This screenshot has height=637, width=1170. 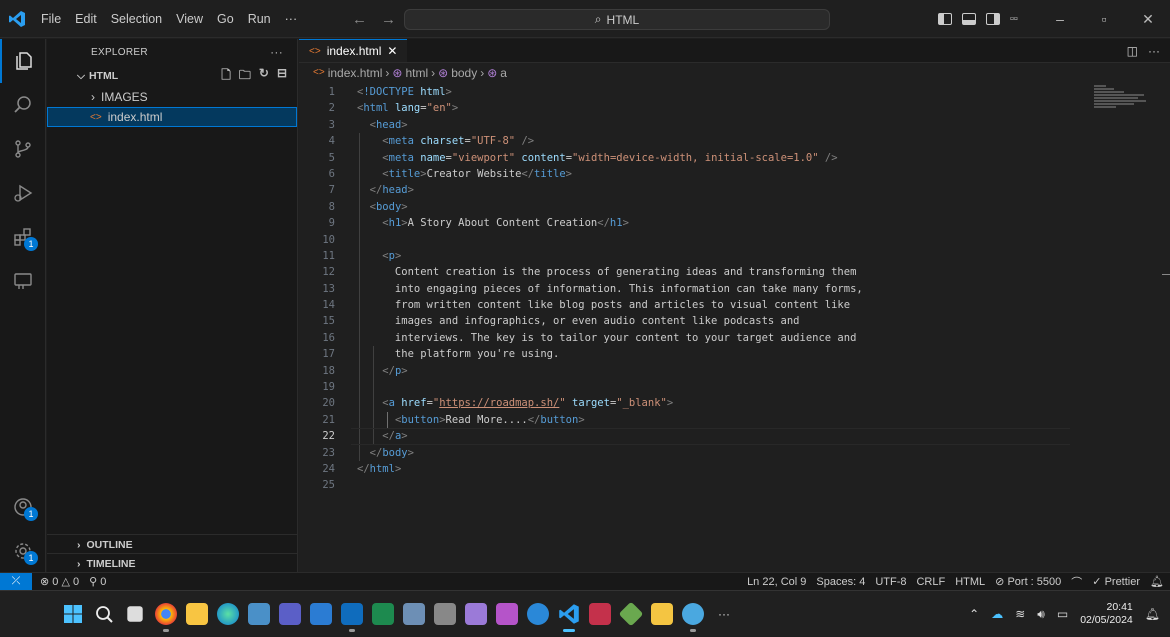 What do you see at coordinates (135, 614) in the screenshot?
I see `task-view-icon` at bounding box center [135, 614].